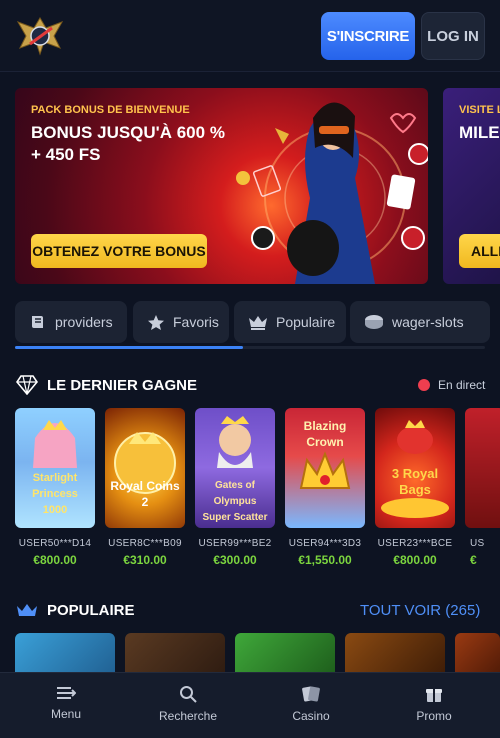  Describe the element at coordinates (37, 322) in the screenshot. I see `book-icon` at that location.